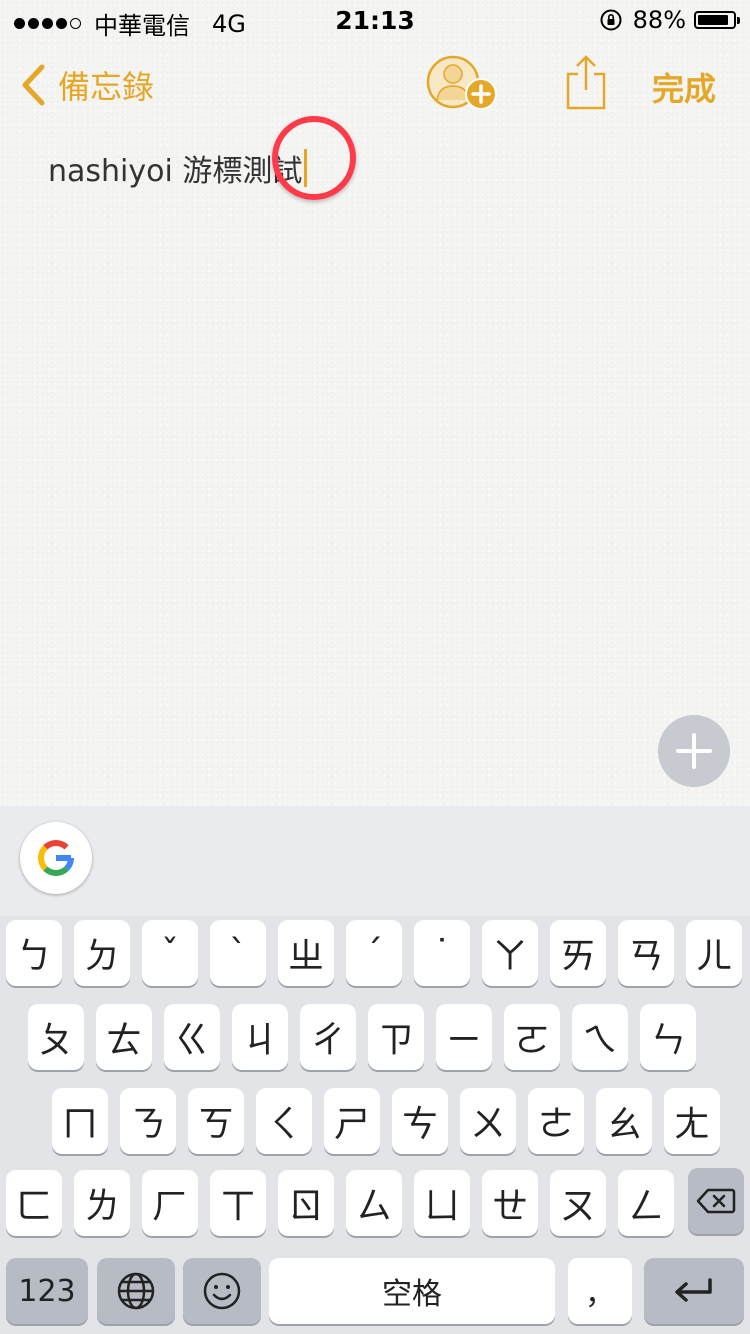 Image resolution: width=750 pixels, height=1334 pixels. What do you see at coordinates (375, 861) in the screenshot?
I see `keyboard-toolbar` at bounding box center [375, 861].